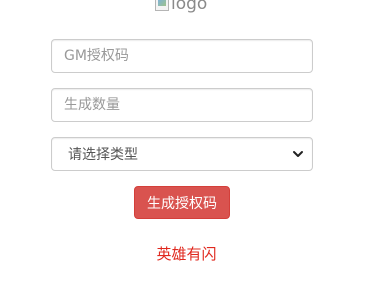 This screenshot has height=291, width=373. I want to click on gm-auth-code-input, so click(182, 56).